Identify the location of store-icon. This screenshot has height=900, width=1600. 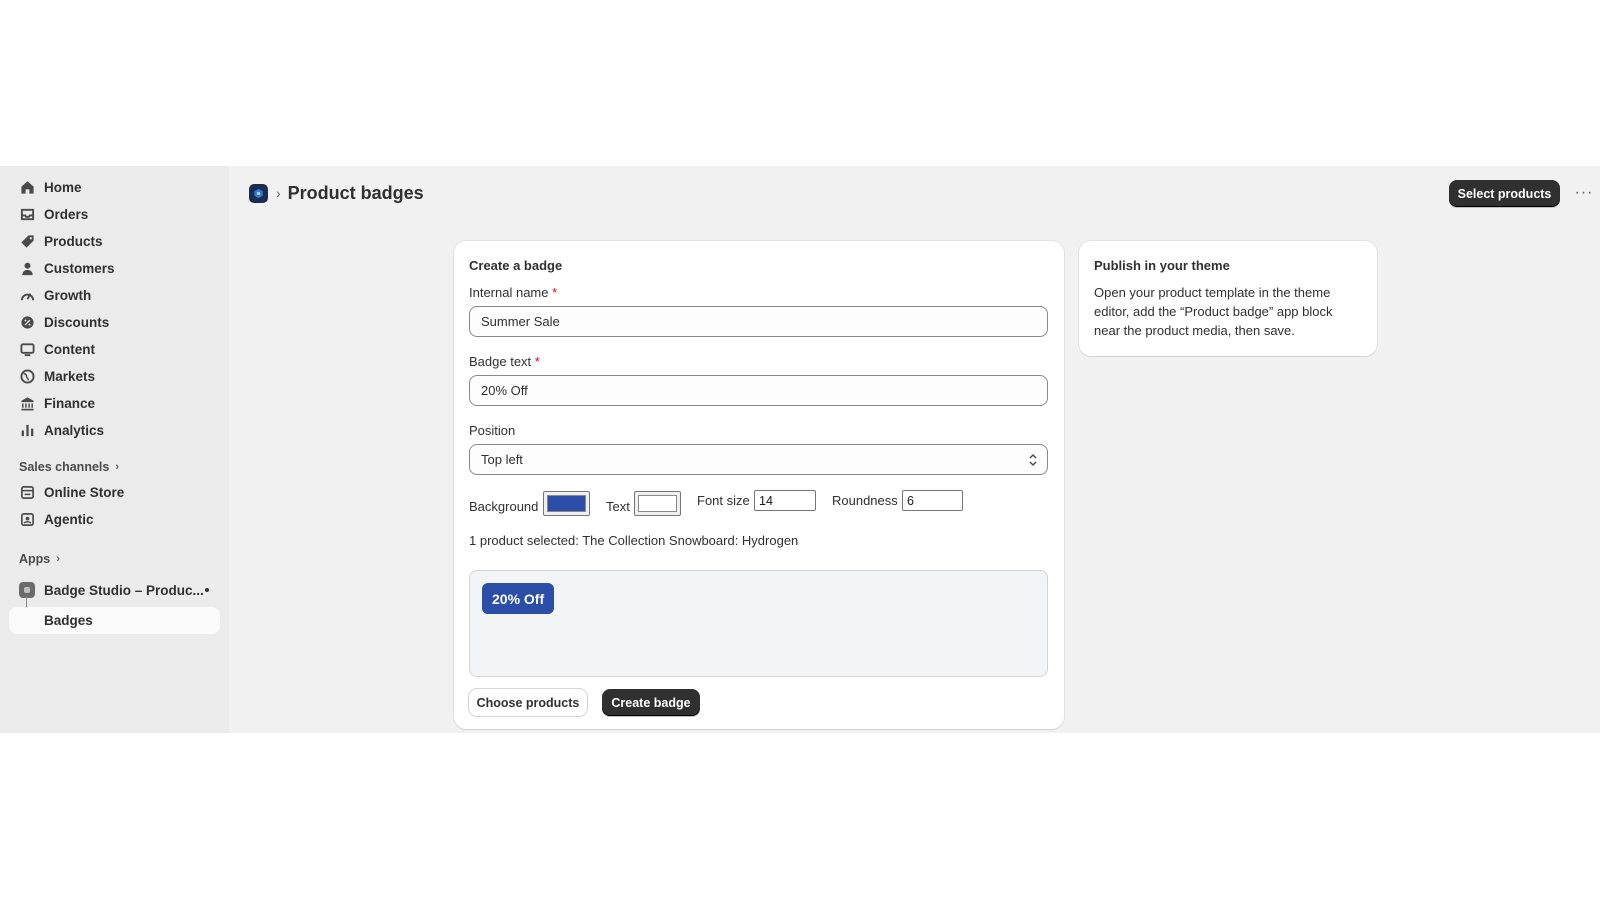
(27, 492).